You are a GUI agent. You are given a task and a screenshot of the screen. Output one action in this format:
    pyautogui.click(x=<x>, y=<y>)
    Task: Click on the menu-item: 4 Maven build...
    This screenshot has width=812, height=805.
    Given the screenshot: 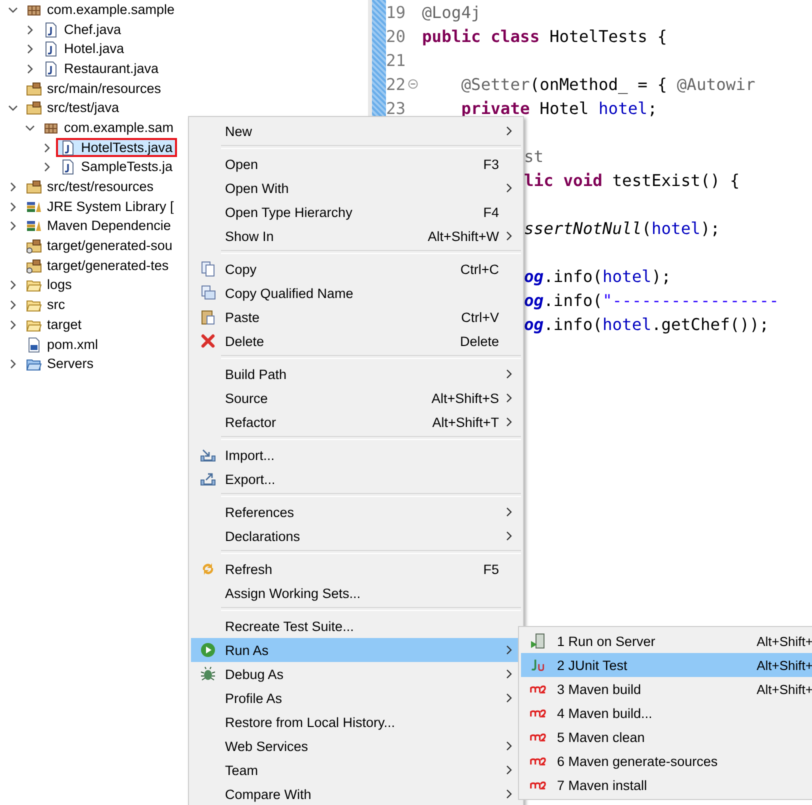 What is the action you would take?
    pyautogui.click(x=683, y=713)
    